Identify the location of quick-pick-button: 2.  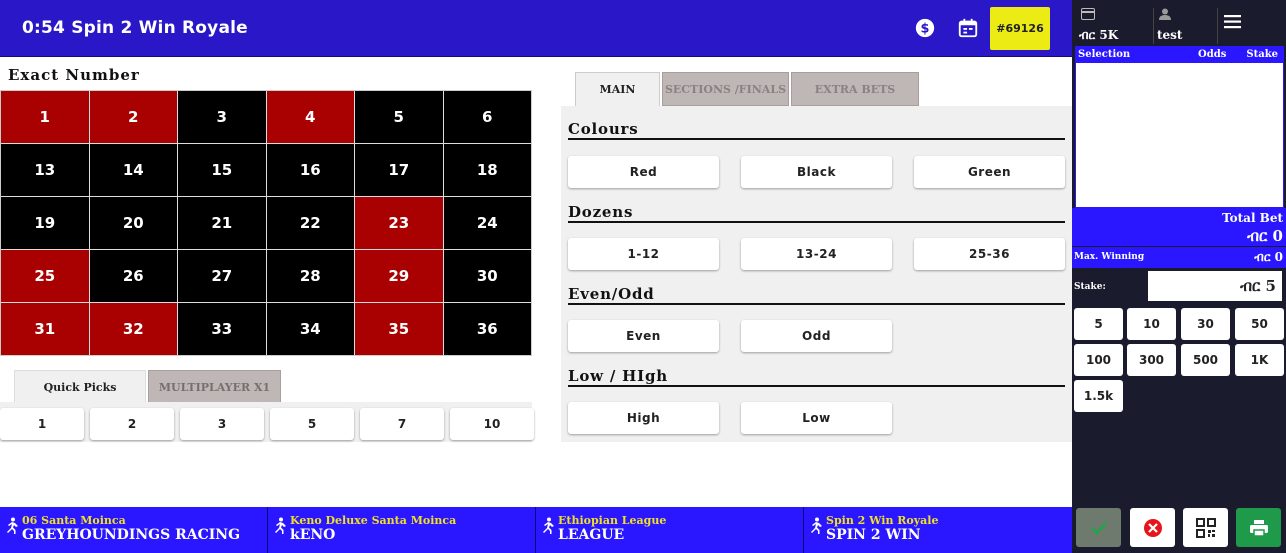
(132, 424).